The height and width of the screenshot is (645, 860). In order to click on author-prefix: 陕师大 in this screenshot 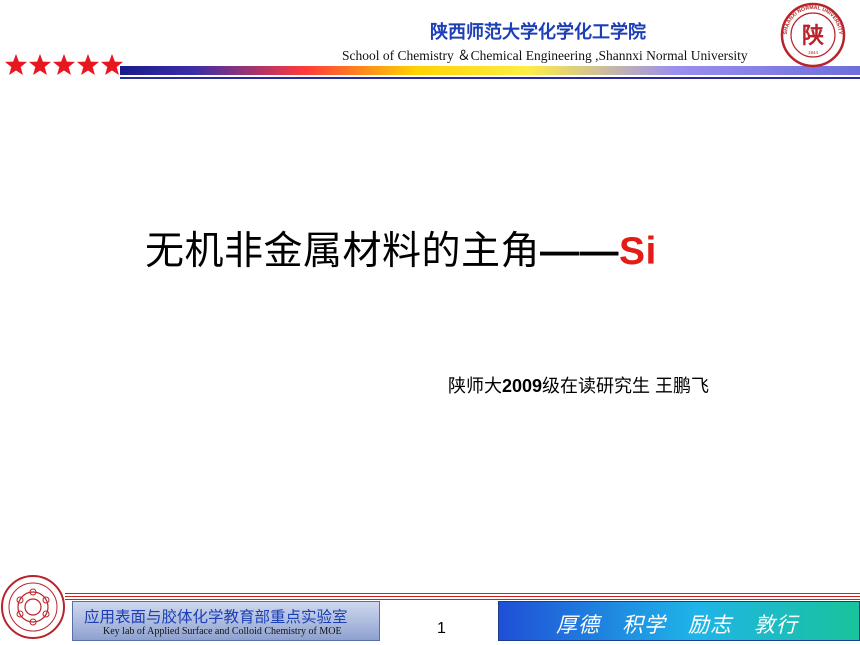, I will do `click(475, 386)`.